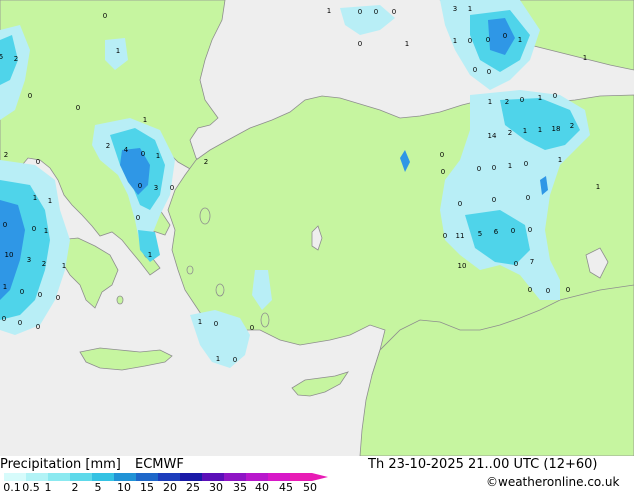 This screenshot has height=494, width=634. I want to click on legend-tick-label: 0.1, so click(12, 487).